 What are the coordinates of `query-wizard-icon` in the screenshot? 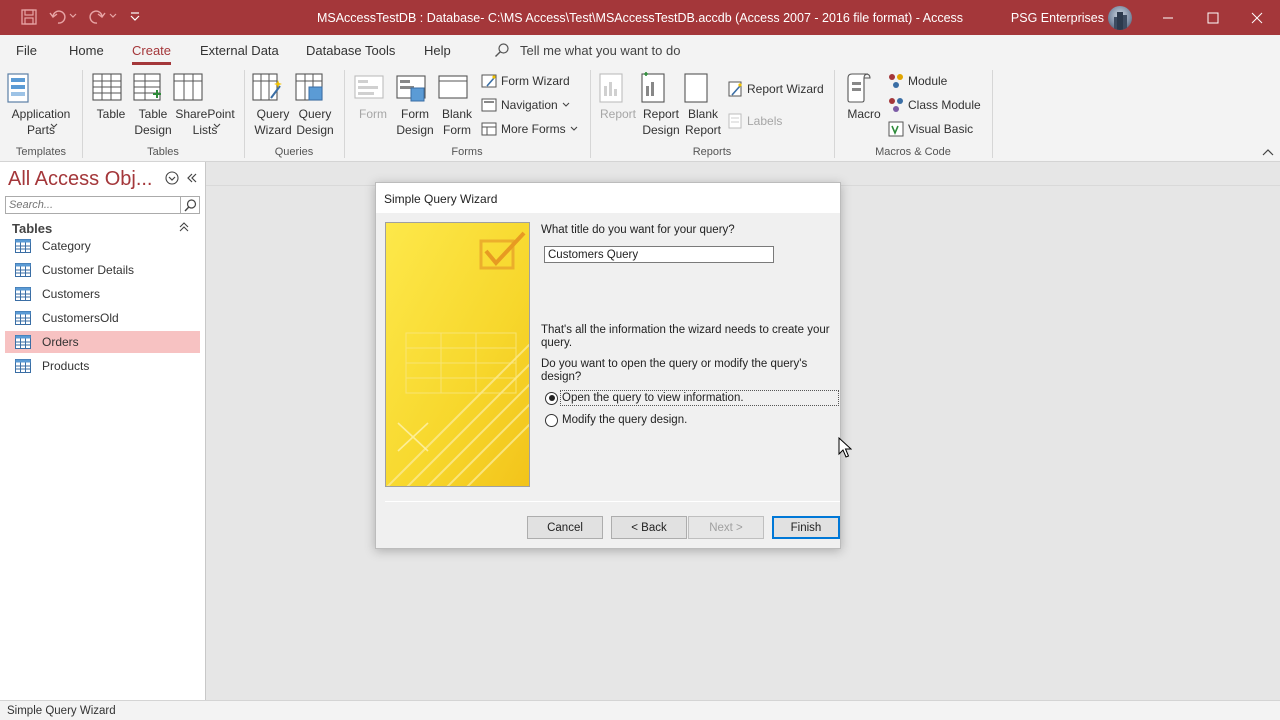 It's located at (273, 88).